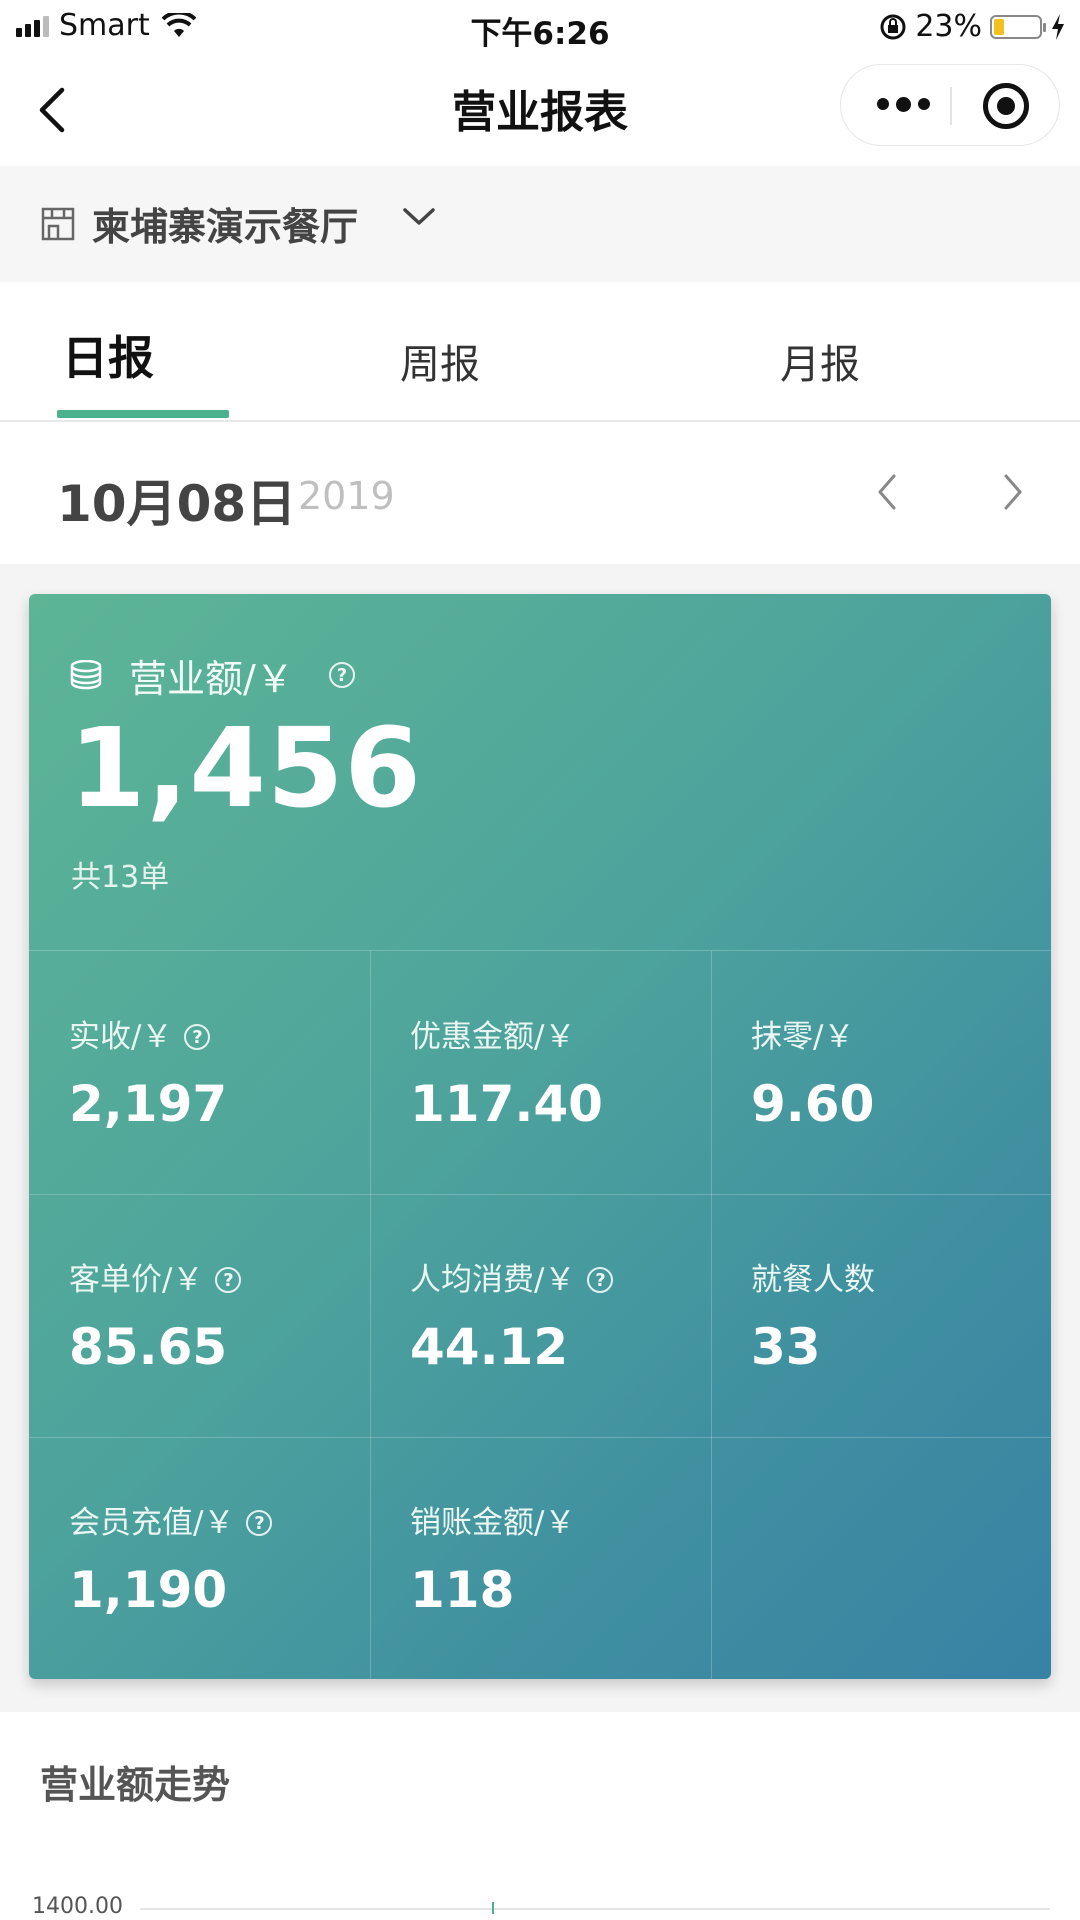 This screenshot has width=1080, height=1920. I want to click on metric-rounding: 抹零/￥ 9.60, so click(881, 1072).